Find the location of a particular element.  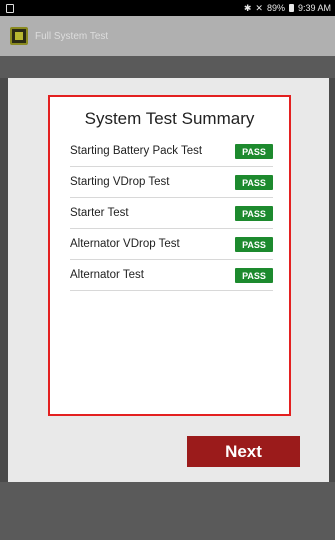

test-name: Alternator VDrop Test is located at coordinates (125, 244).